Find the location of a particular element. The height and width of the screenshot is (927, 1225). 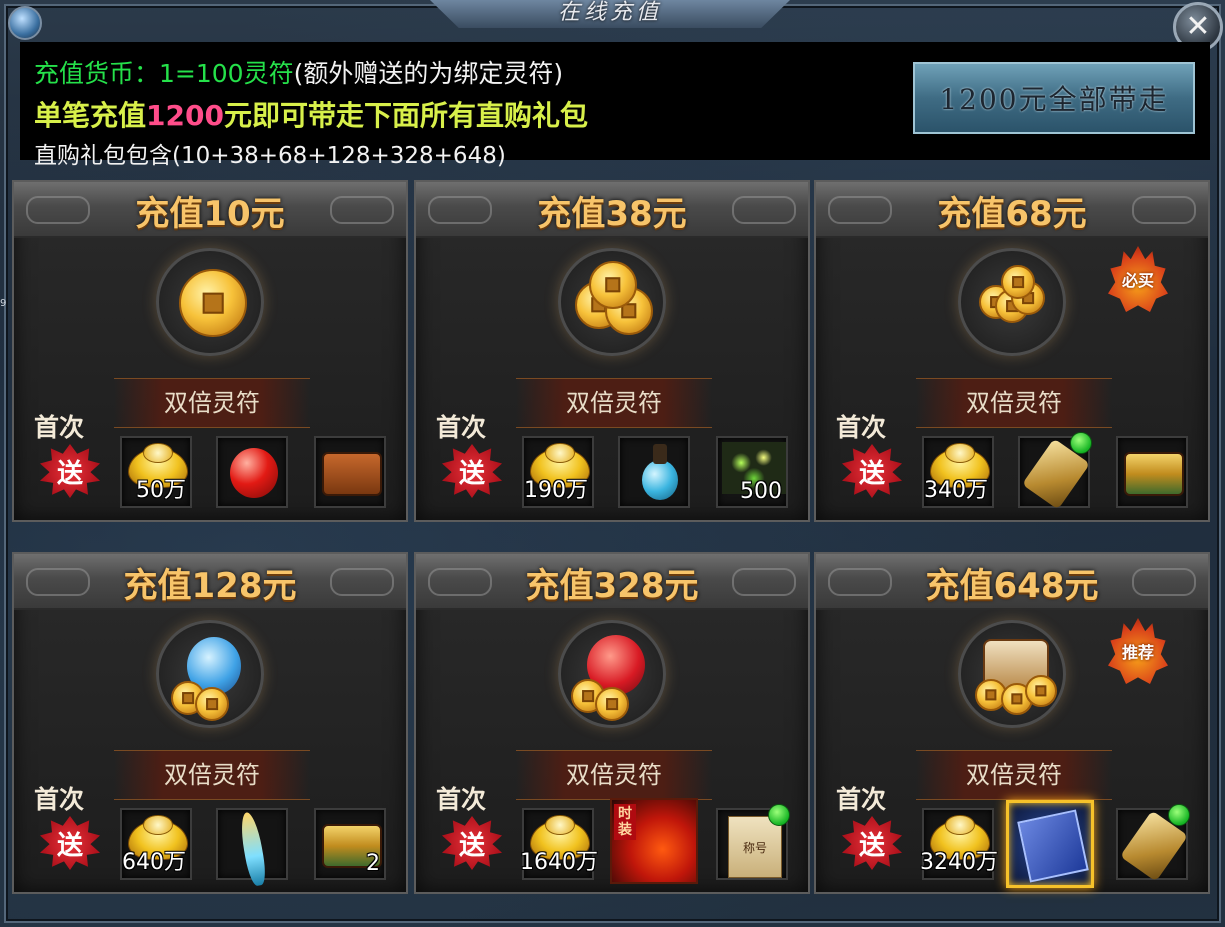

blue-potion-icon is located at coordinates (656, 473).